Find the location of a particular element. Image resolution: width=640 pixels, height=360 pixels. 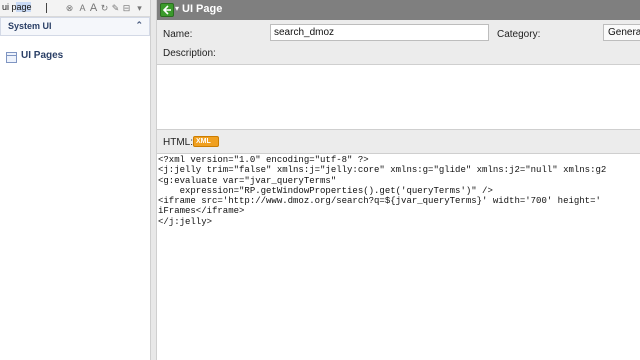

xml-badge-icon: XML is located at coordinates (206, 141).